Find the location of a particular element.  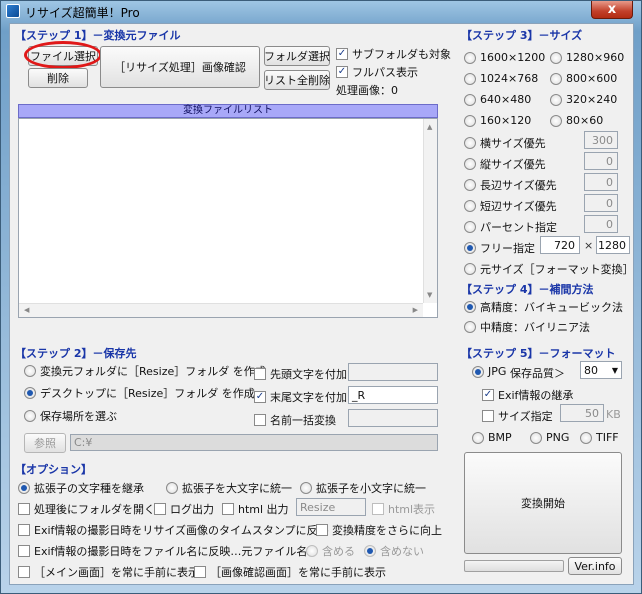

ext-lower-radio: 拡張子を小文字に統一 is located at coordinates (363, 488).